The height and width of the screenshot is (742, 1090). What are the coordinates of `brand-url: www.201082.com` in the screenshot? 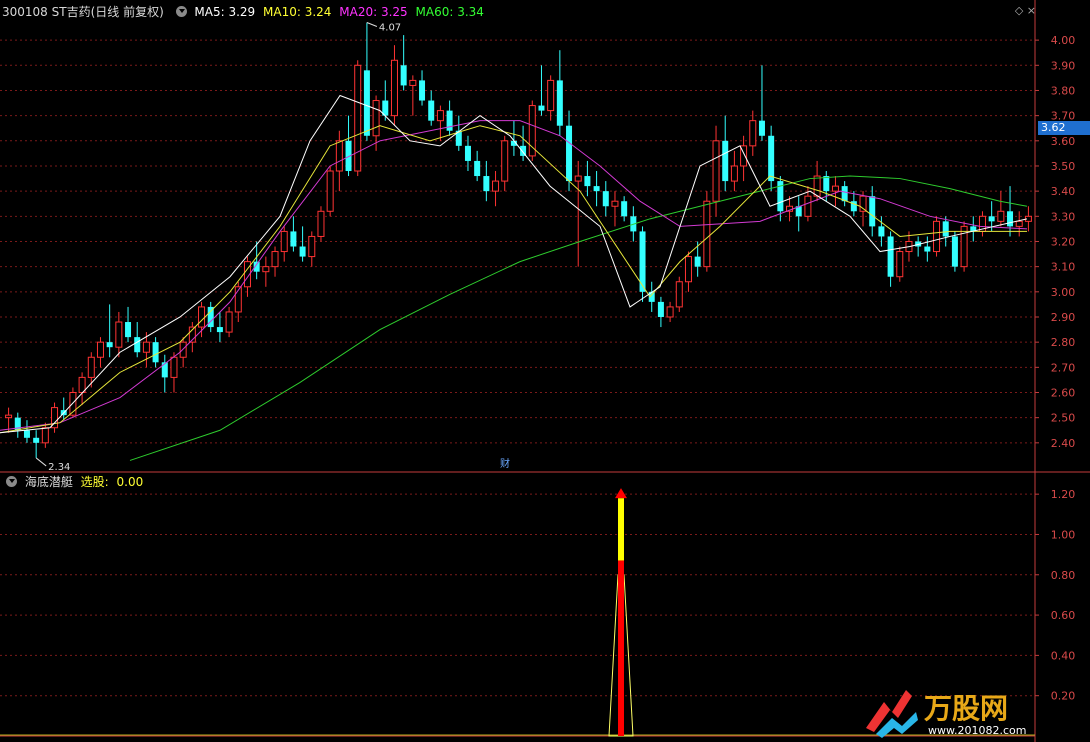 It's located at (977, 730).